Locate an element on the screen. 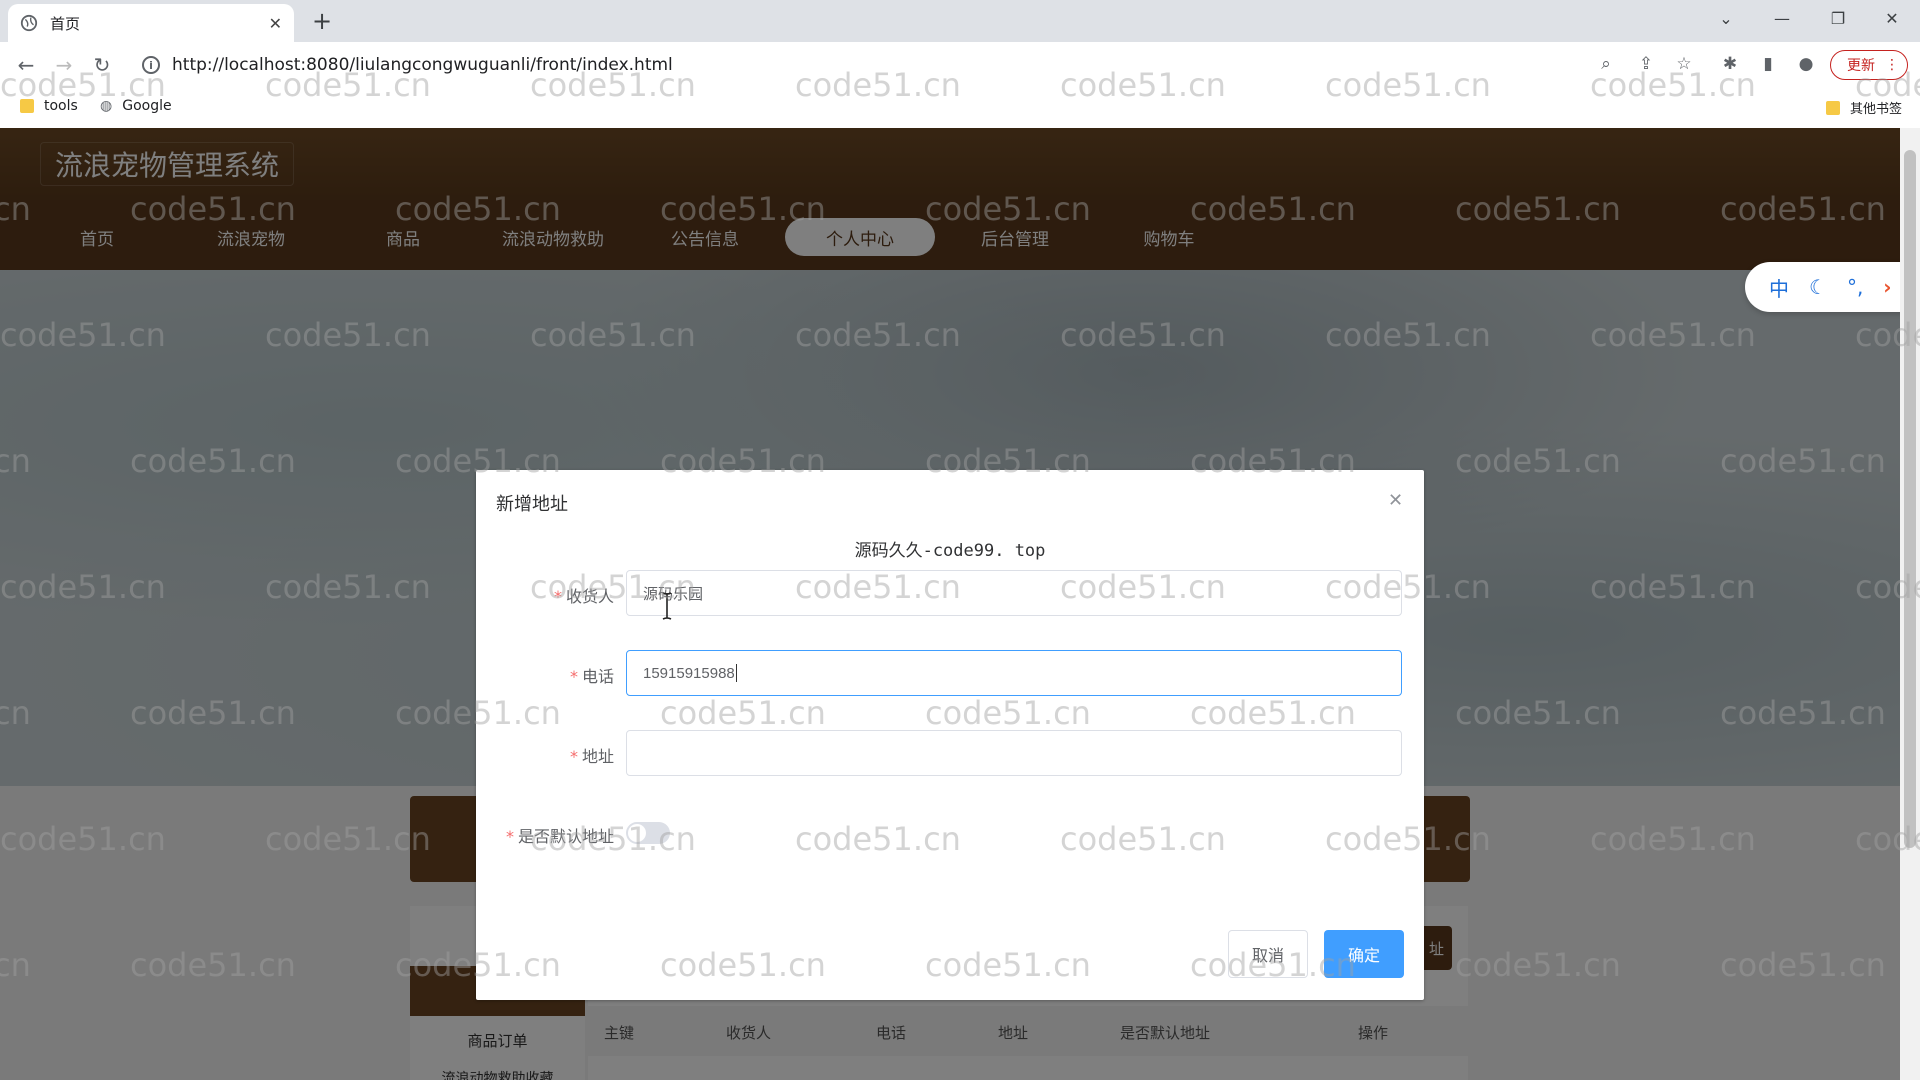 This screenshot has height=1080, width=1920. share-icon: ⇪ is located at coordinates (1646, 65).